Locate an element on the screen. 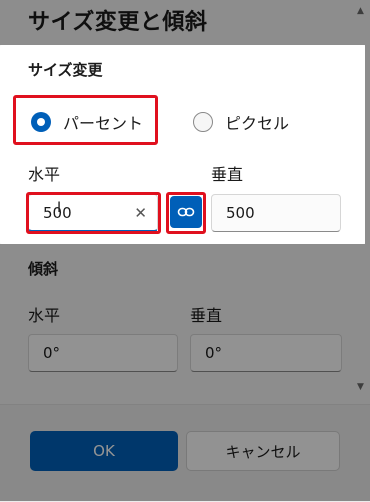  resize-vertical-input: 500 is located at coordinates (276, 213).